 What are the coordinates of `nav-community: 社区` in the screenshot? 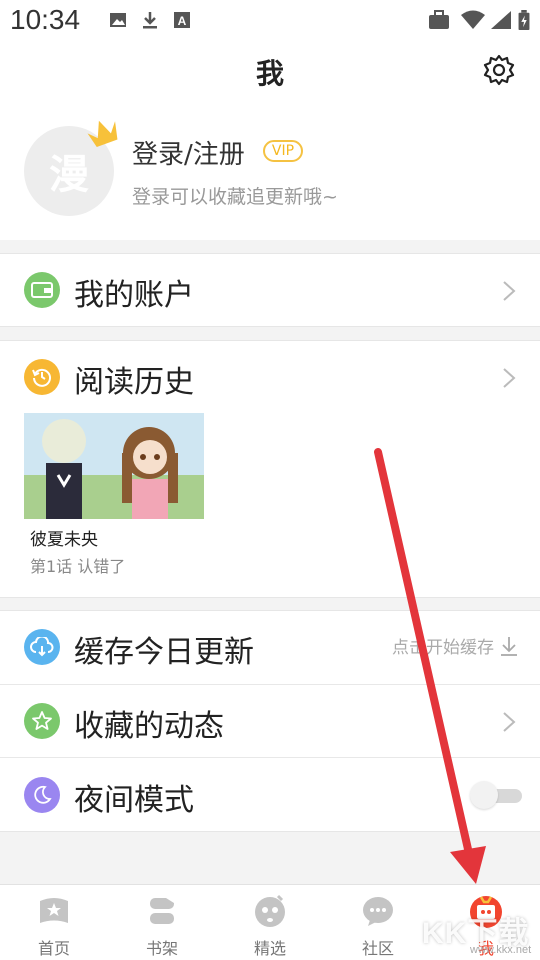 It's located at (378, 922).